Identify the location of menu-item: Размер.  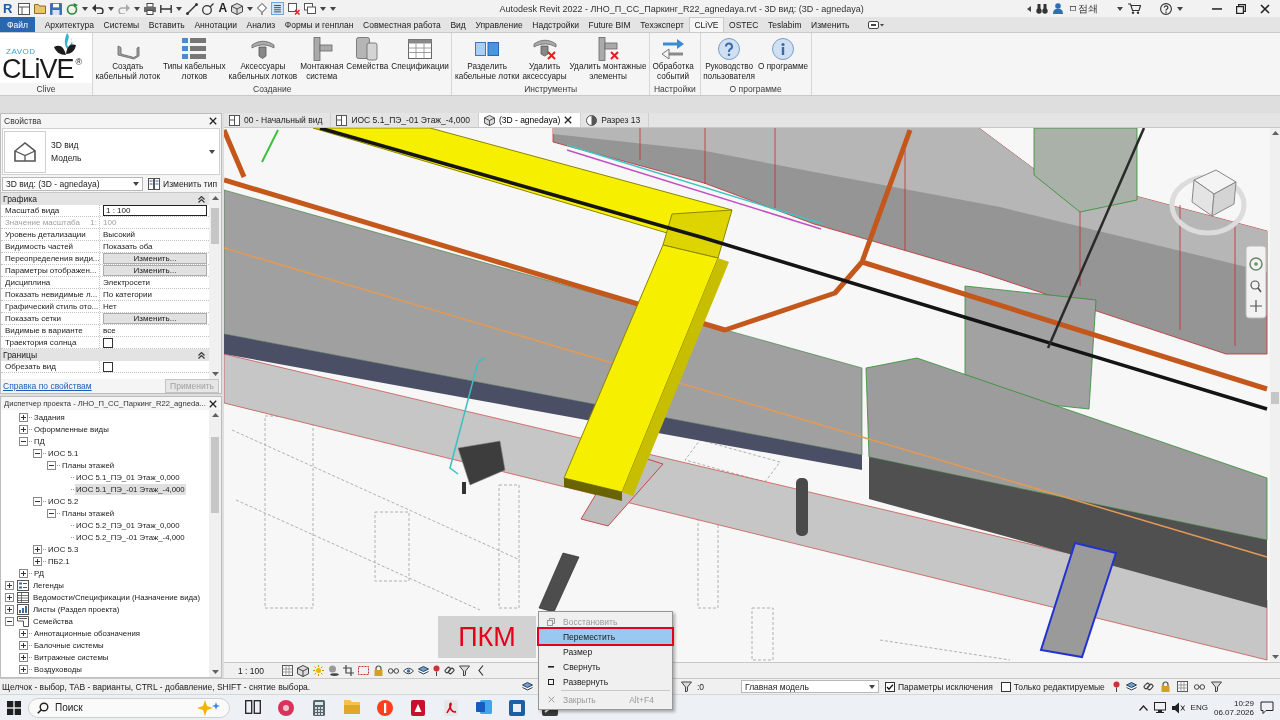
(605, 651).